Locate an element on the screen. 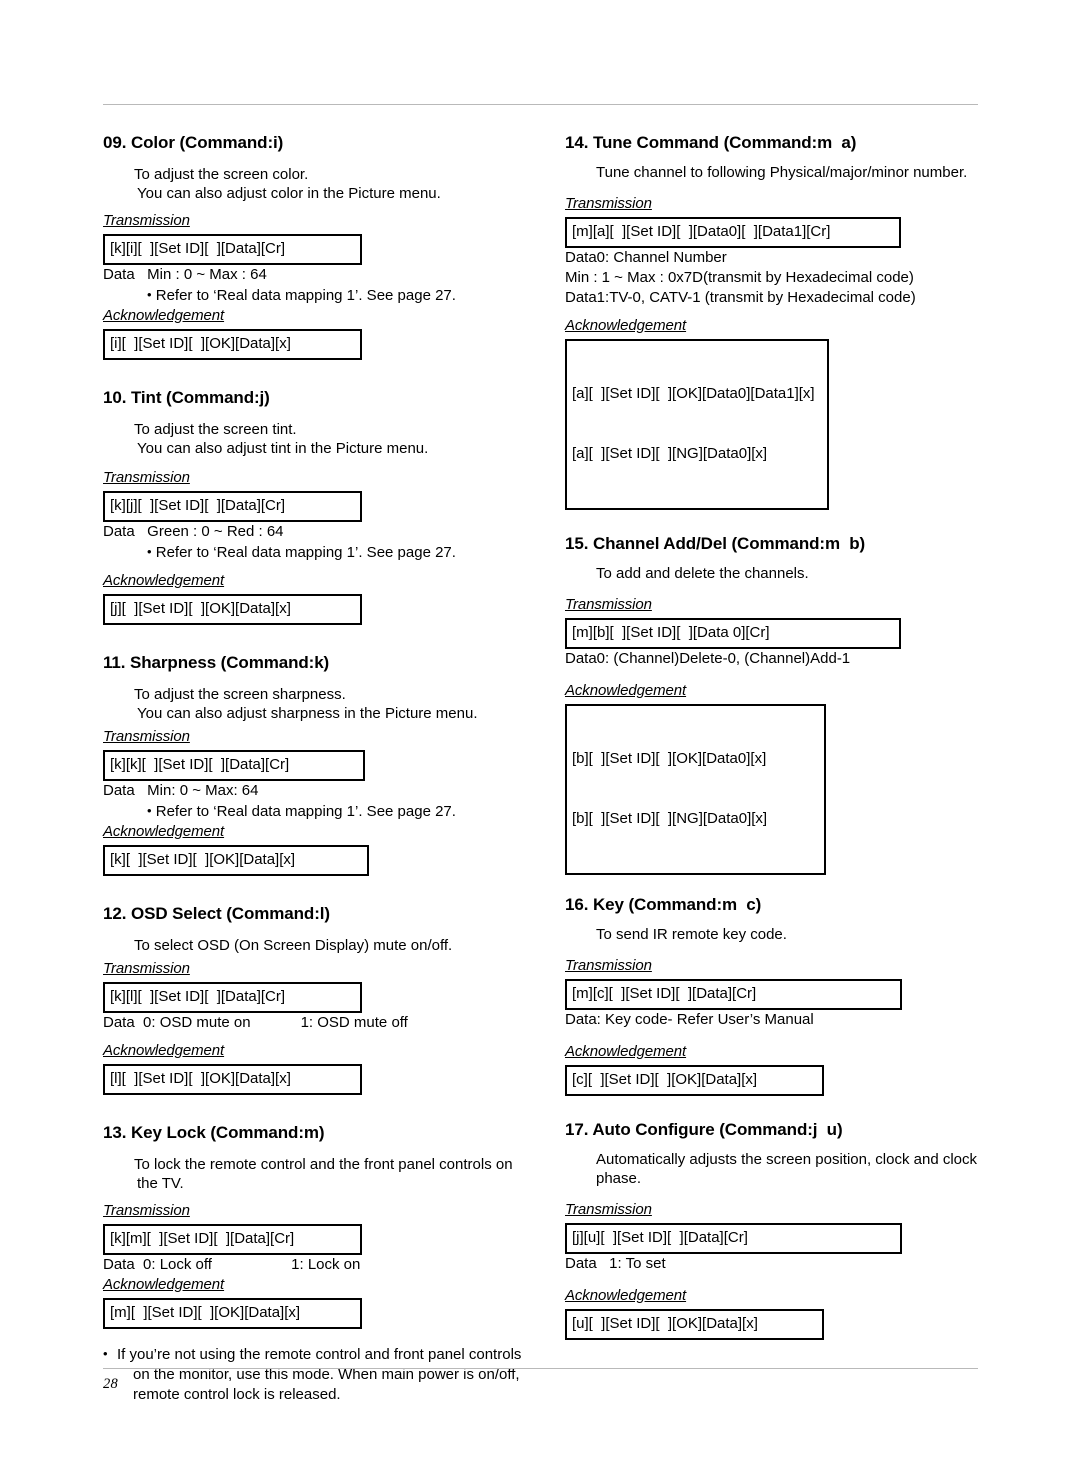 The width and height of the screenshot is (1080, 1473). section-description-line-1: To add and delete the channels. is located at coordinates (702, 573).